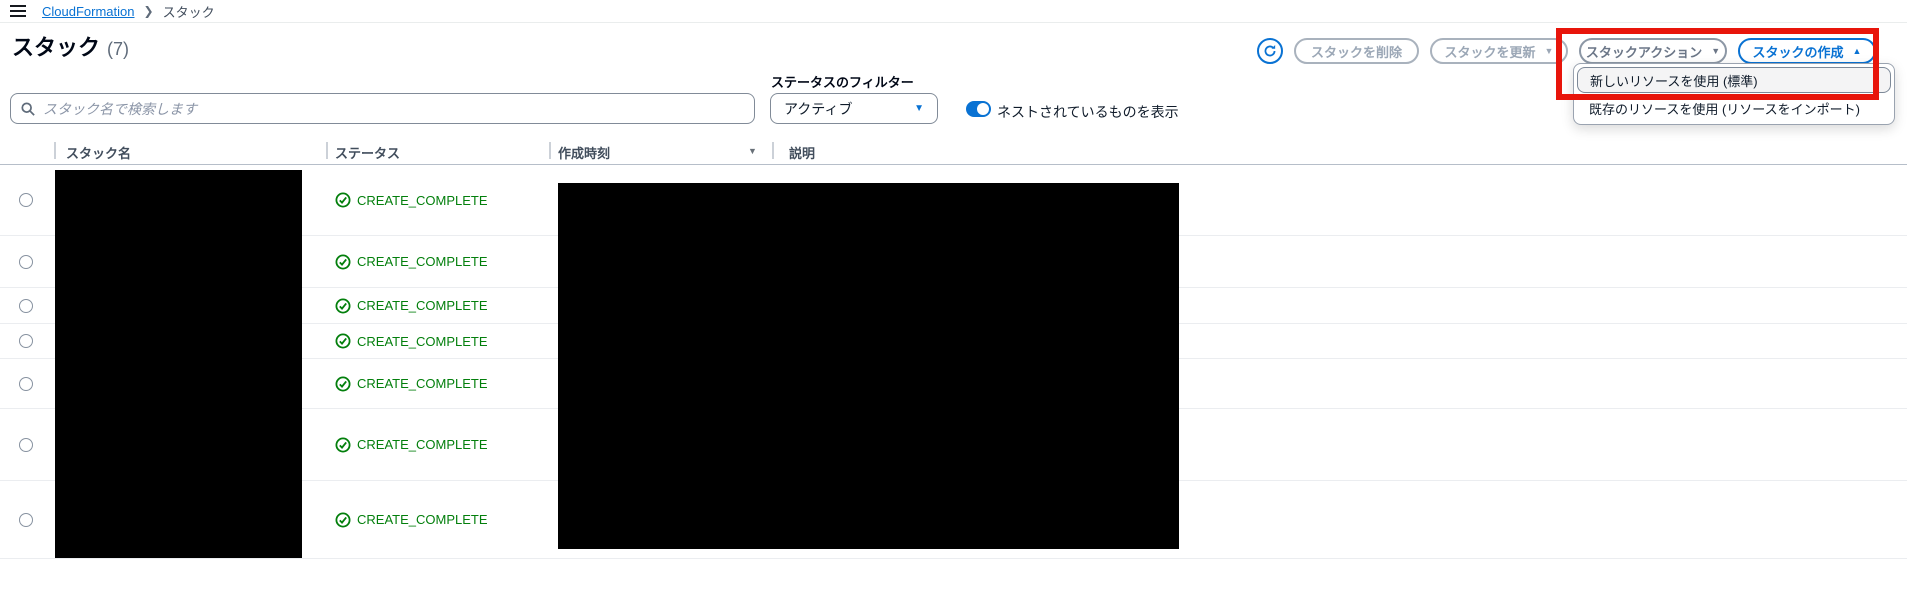 The height and width of the screenshot is (594, 1907). Describe the element at coordinates (1798, 52) in the screenshot. I see `create-stack-label: スタックの作成` at that location.